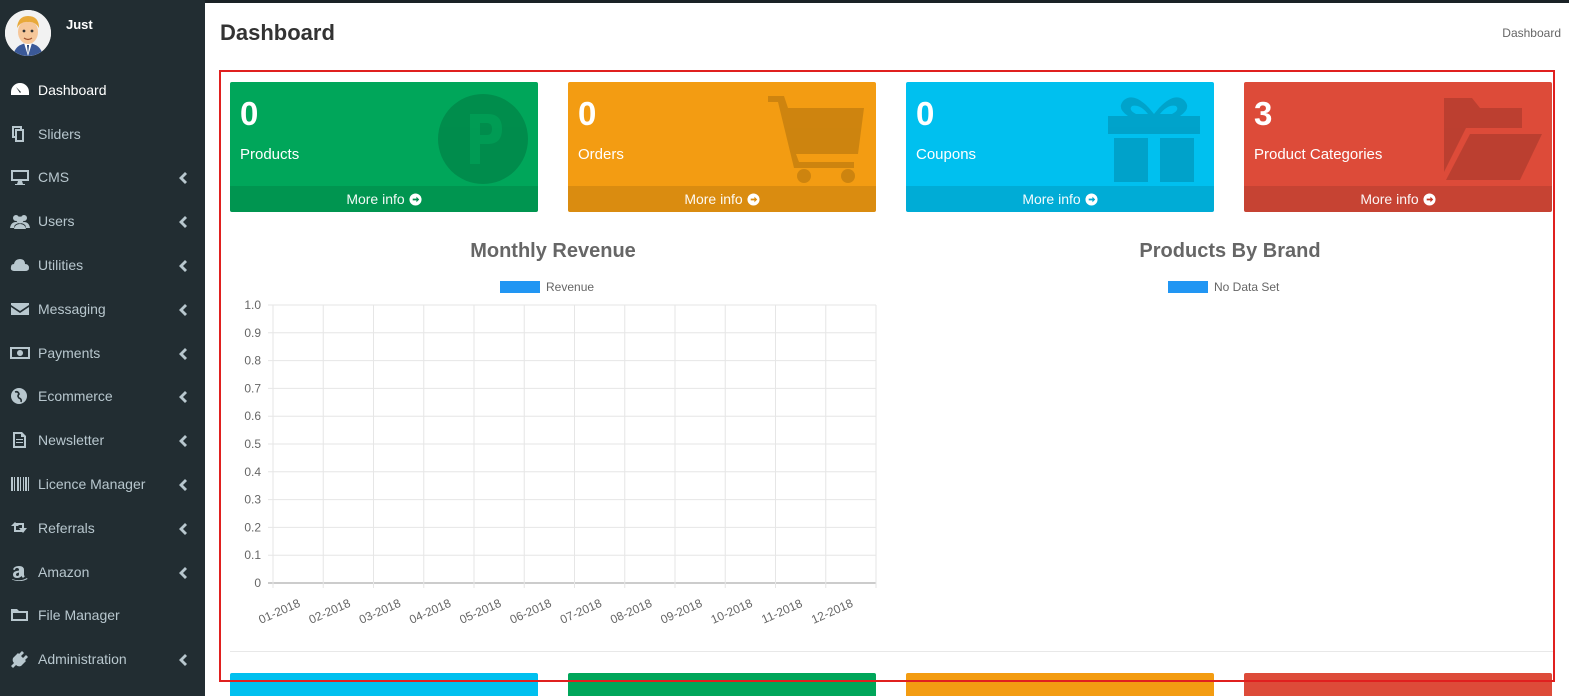 The width and height of the screenshot is (1569, 696). I want to click on coupons-box: 0 Coupons More info, so click(1060, 147).